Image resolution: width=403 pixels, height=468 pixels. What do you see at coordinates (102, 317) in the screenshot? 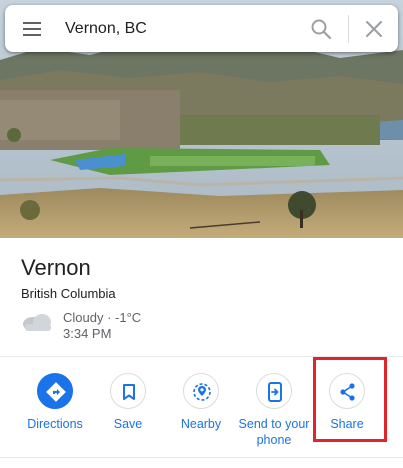
I see `weather-summary: Cloudy · -1°C` at bounding box center [102, 317].